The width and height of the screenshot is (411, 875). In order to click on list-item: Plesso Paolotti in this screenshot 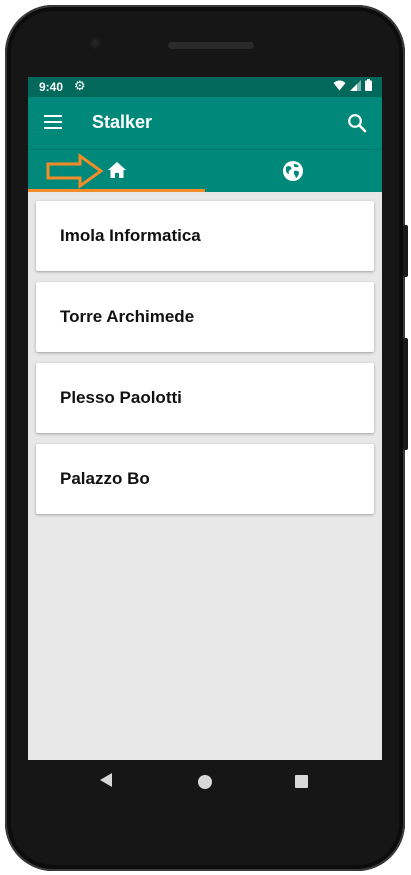, I will do `click(205, 398)`.